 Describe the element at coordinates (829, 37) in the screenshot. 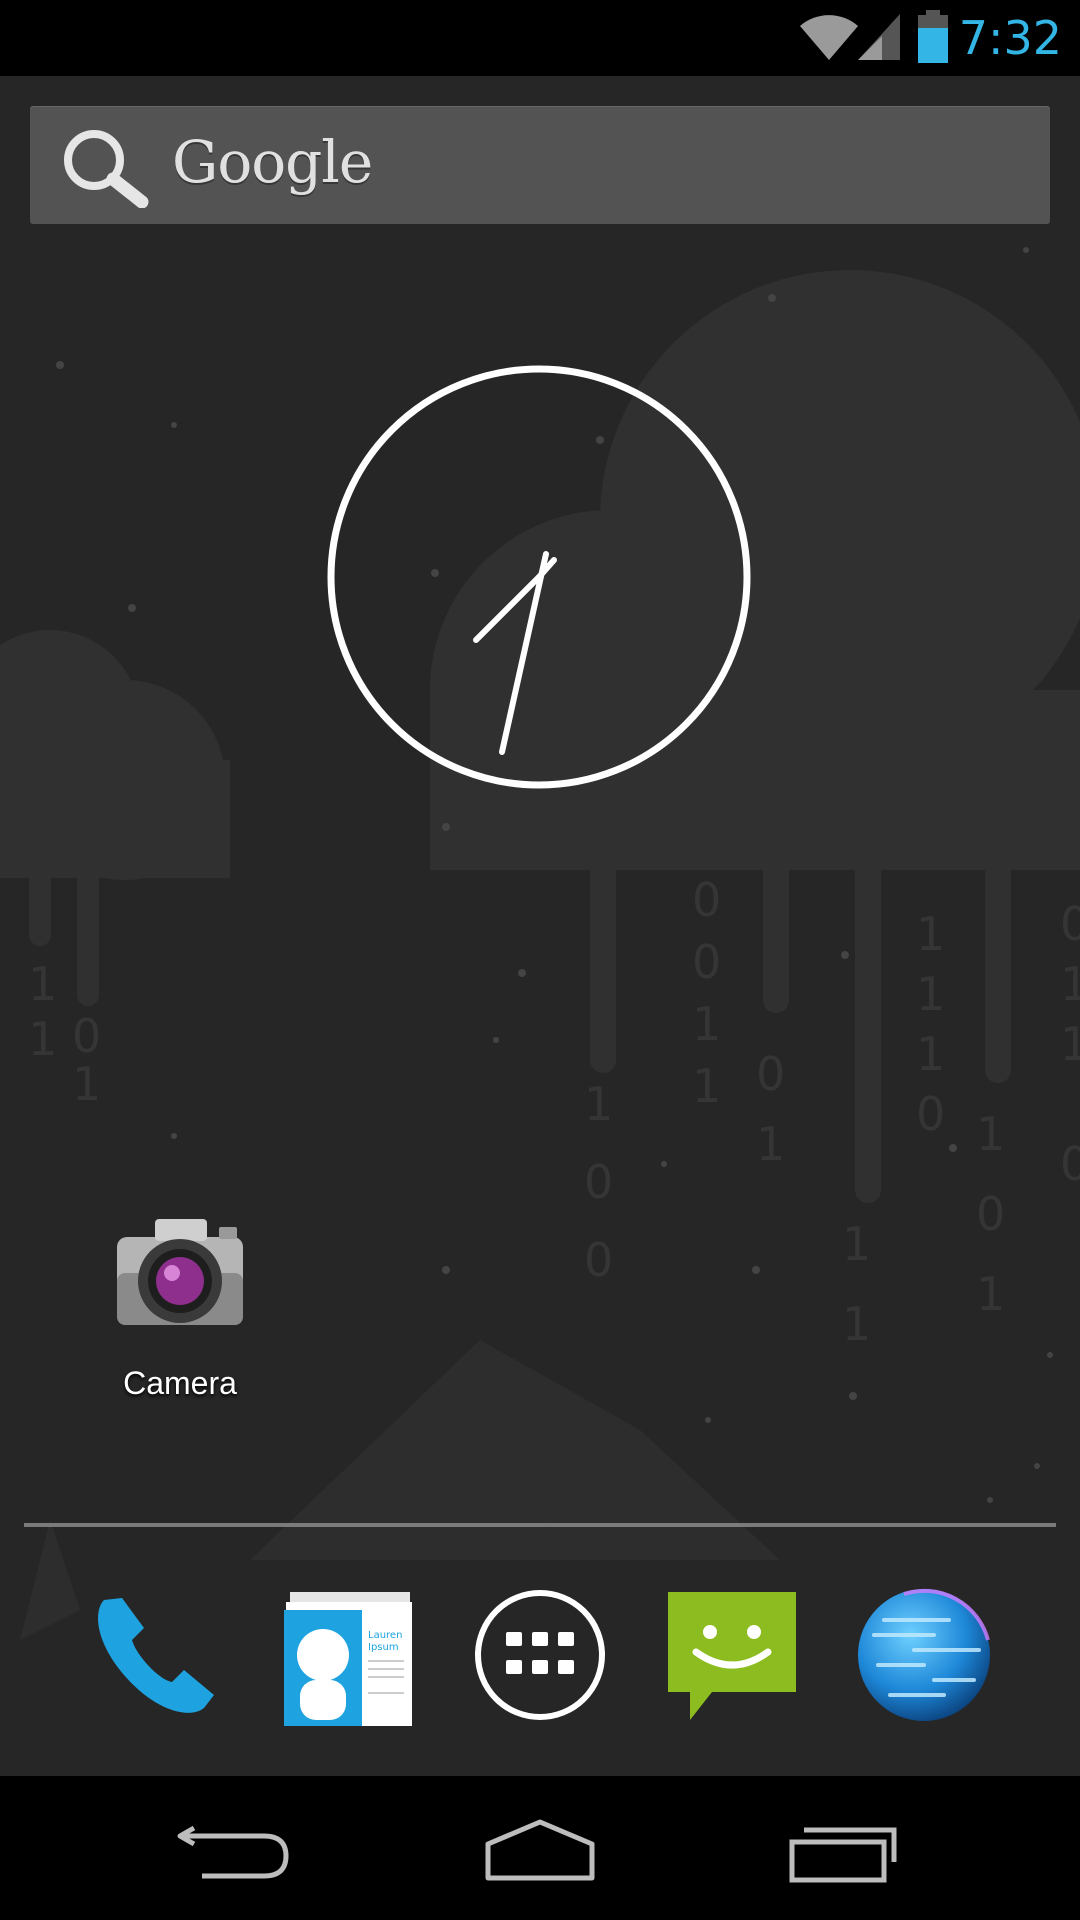

I see `wifi-icon` at that location.